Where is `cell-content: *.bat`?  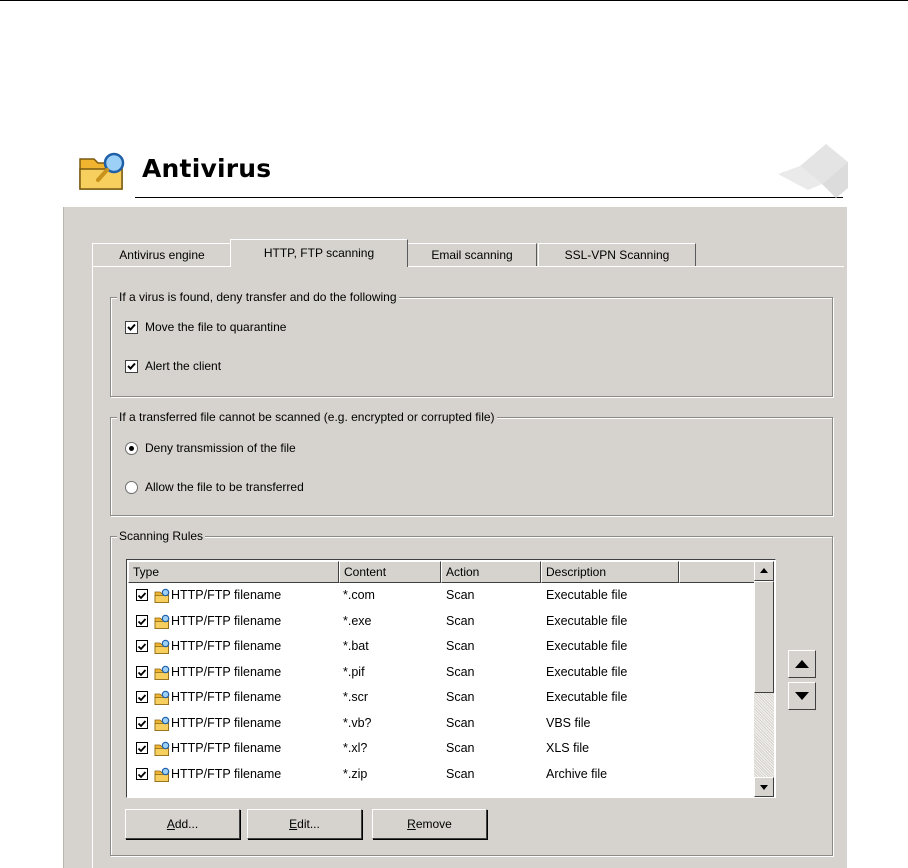 cell-content: *.bat is located at coordinates (356, 646).